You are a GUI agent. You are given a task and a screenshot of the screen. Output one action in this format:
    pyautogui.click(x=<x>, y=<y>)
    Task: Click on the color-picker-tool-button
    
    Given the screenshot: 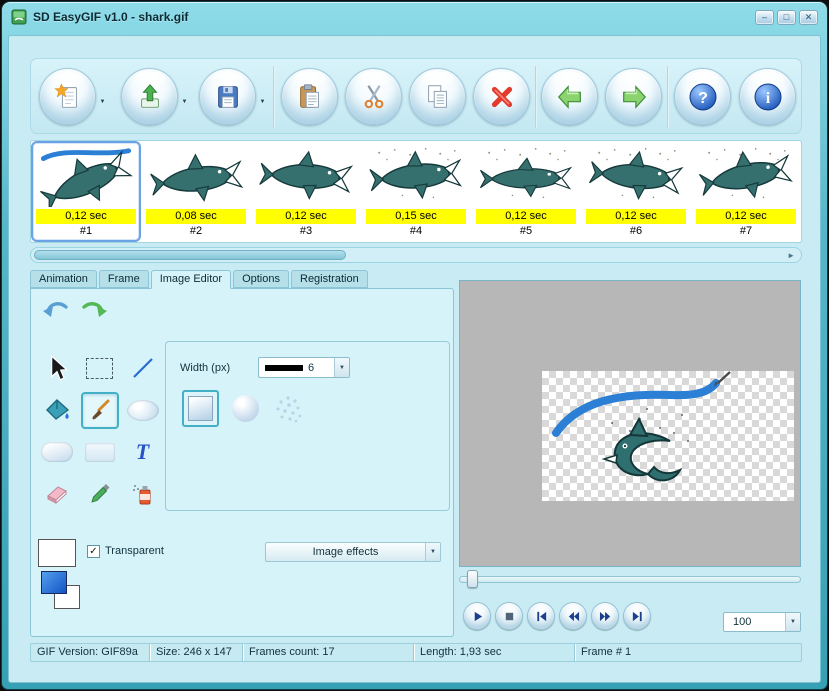 What is the action you would take?
    pyautogui.click(x=99, y=494)
    